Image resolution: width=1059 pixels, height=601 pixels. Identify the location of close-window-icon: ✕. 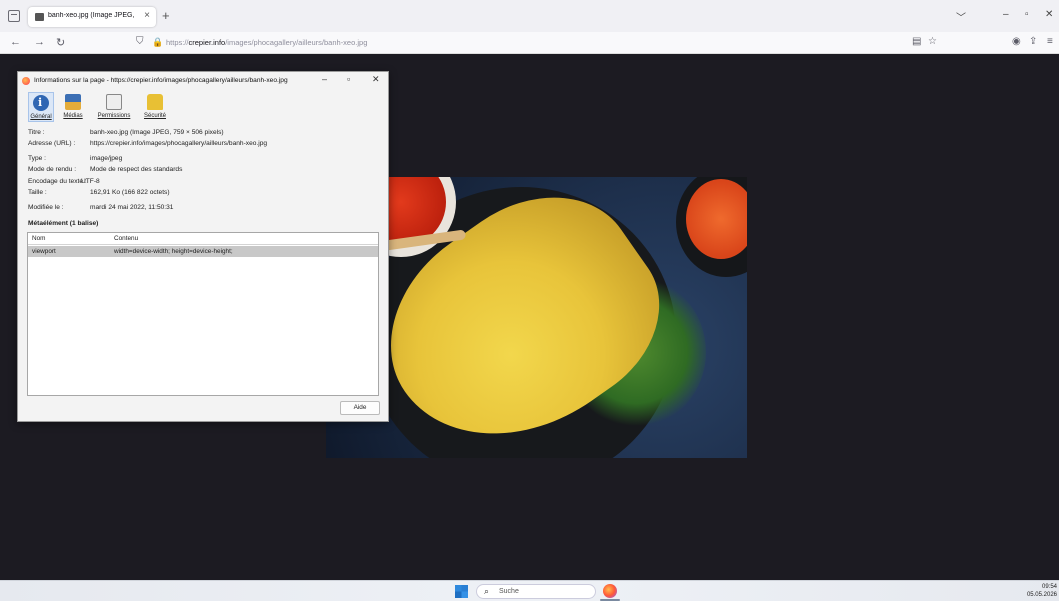
(1049, 14).